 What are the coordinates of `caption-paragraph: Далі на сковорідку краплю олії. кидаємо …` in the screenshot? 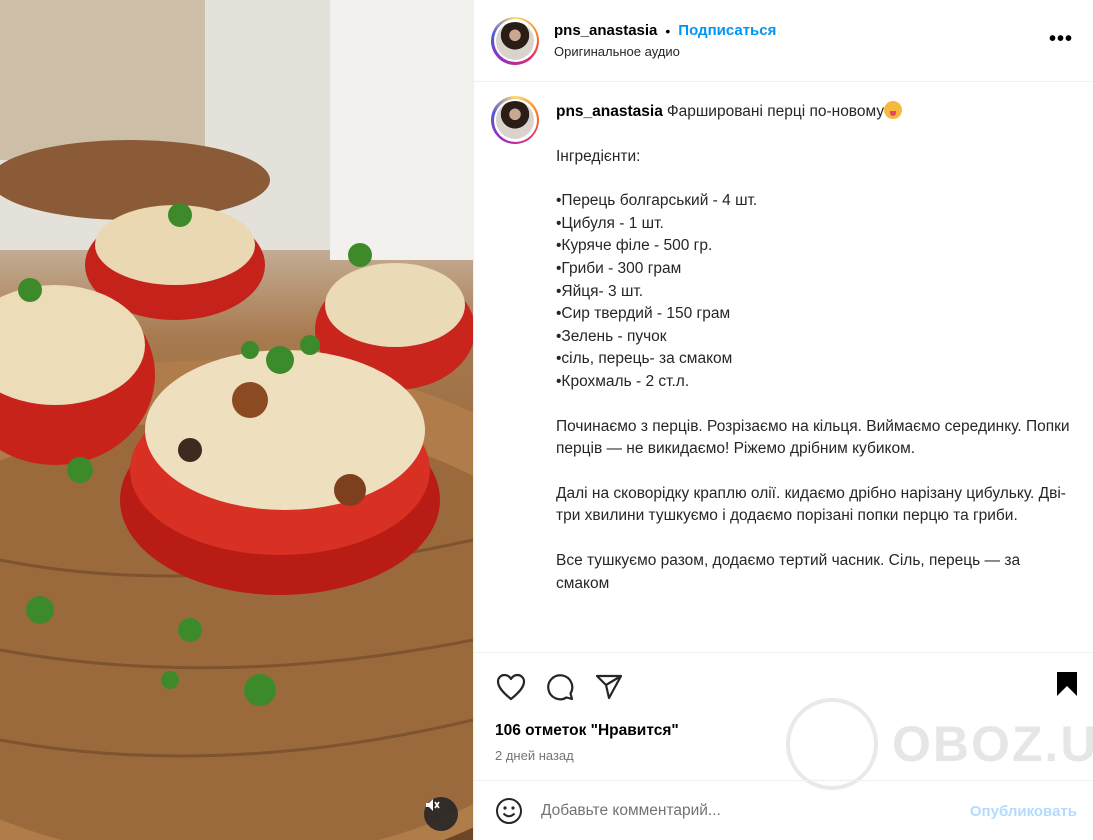 It's located at (811, 504).